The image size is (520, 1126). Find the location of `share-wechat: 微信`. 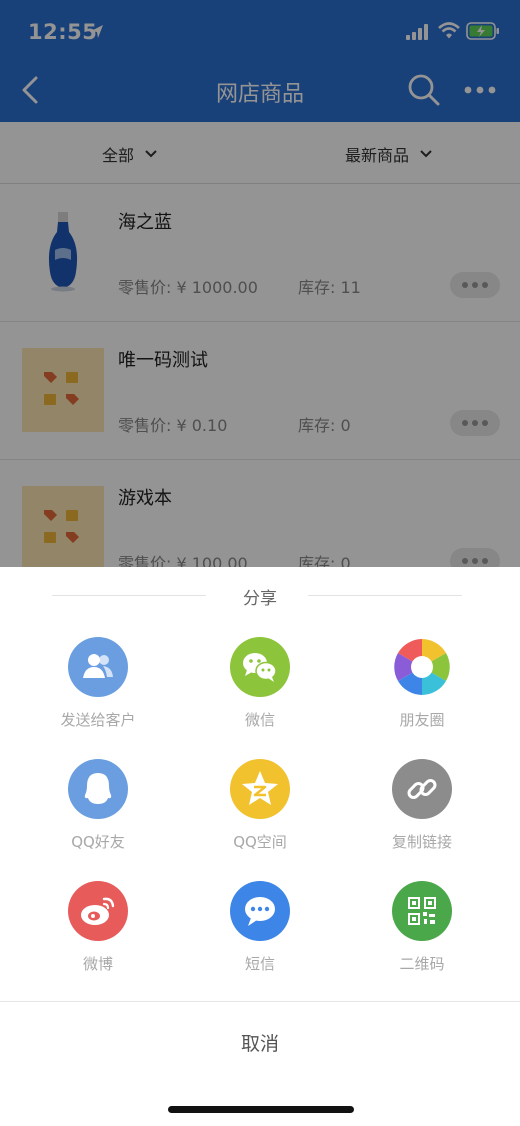

share-wechat: 微信 is located at coordinates (260, 692).